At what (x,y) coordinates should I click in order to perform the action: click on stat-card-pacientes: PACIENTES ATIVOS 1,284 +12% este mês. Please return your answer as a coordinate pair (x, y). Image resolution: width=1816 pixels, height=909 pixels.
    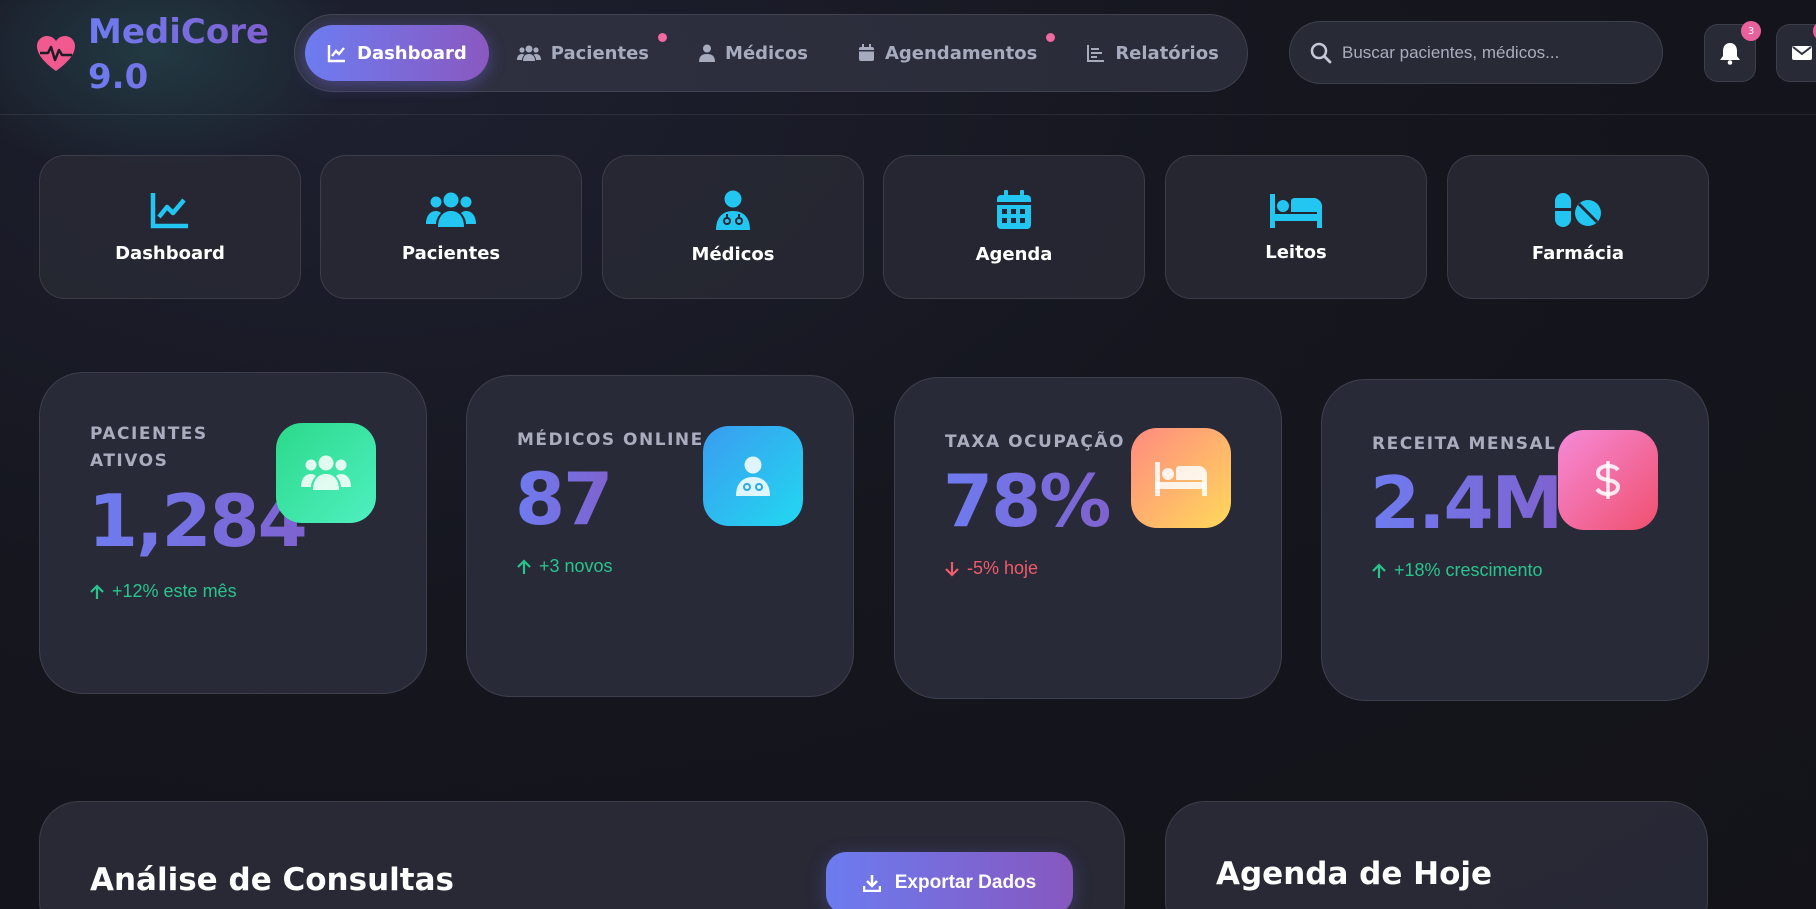
    Looking at the image, I should click on (233, 533).